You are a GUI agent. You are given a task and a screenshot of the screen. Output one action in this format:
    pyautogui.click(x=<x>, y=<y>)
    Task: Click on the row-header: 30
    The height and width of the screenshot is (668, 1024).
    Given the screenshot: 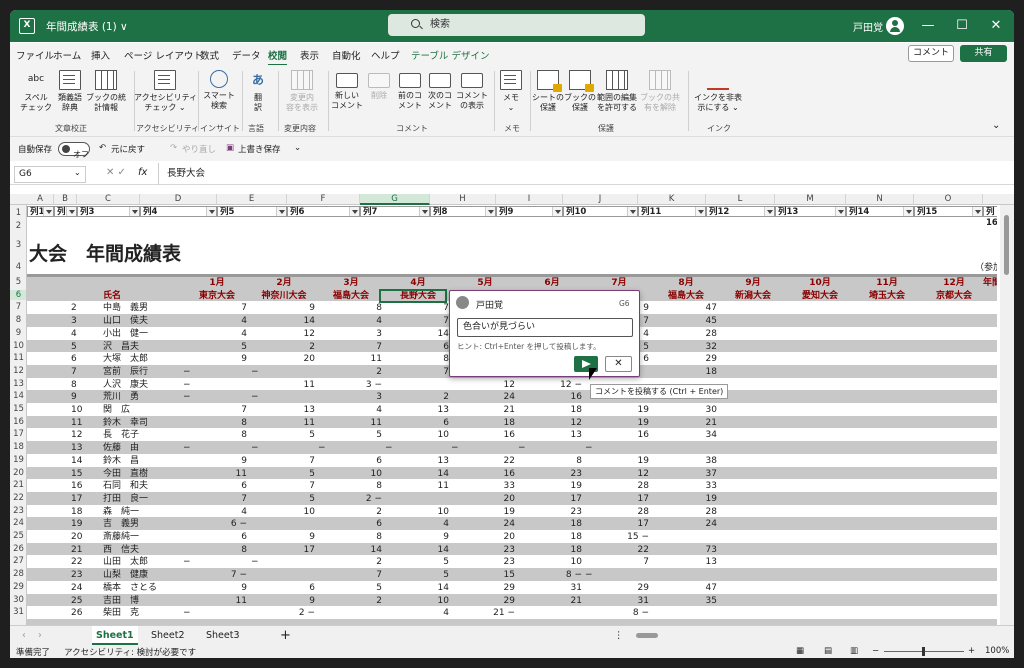 What is the action you would take?
    pyautogui.click(x=18, y=600)
    